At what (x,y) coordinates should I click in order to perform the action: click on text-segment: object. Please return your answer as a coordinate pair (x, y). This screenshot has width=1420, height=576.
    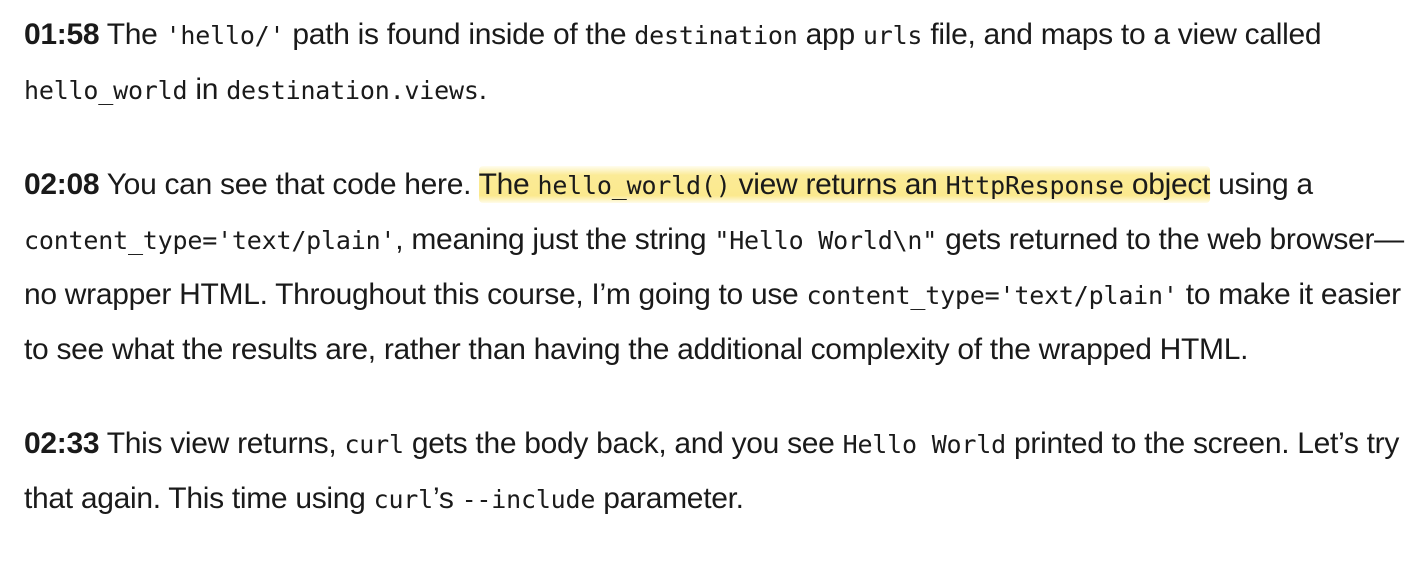
    Looking at the image, I should click on (1167, 184).